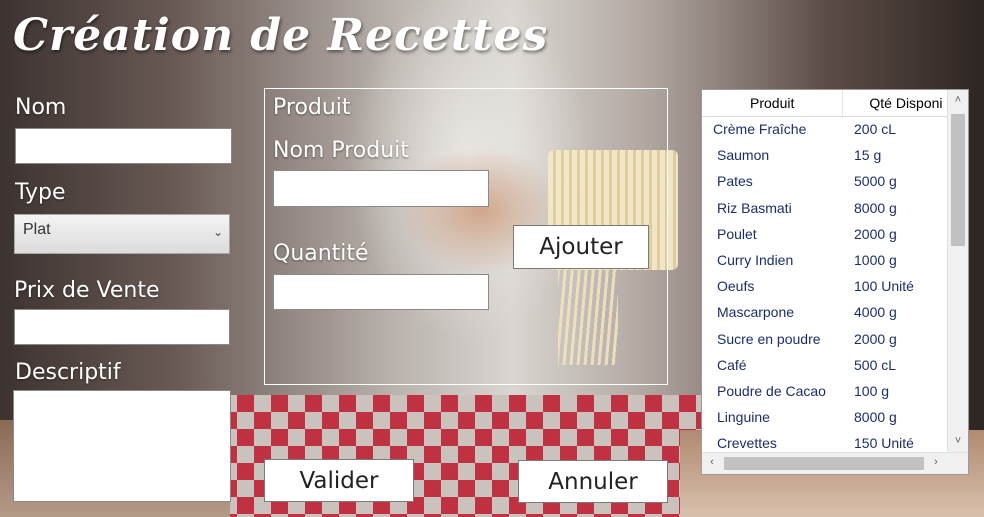 The height and width of the screenshot is (517, 984). What do you see at coordinates (381, 292) in the screenshot?
I see `quantite-input` at bounding box center [381, 292].